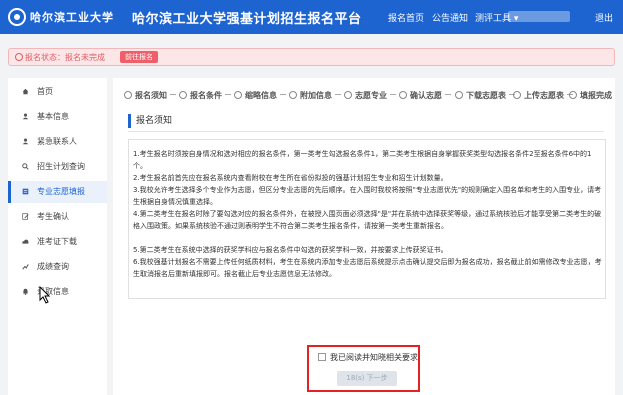 The height and width of the screenshot is (395, 623). I want to click on go-register-button: 前往报名, so click(139, 57).